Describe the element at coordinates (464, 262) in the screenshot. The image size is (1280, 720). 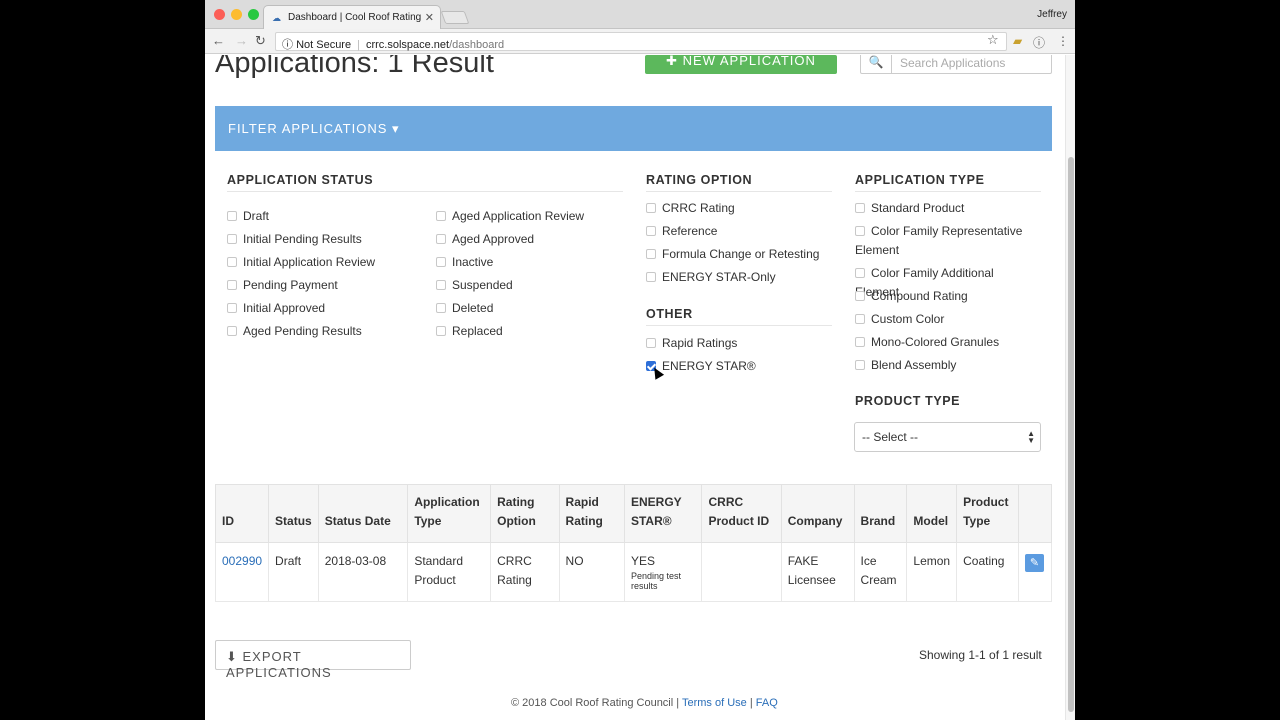
I see `filter-checkbox: Inactive` at that location.